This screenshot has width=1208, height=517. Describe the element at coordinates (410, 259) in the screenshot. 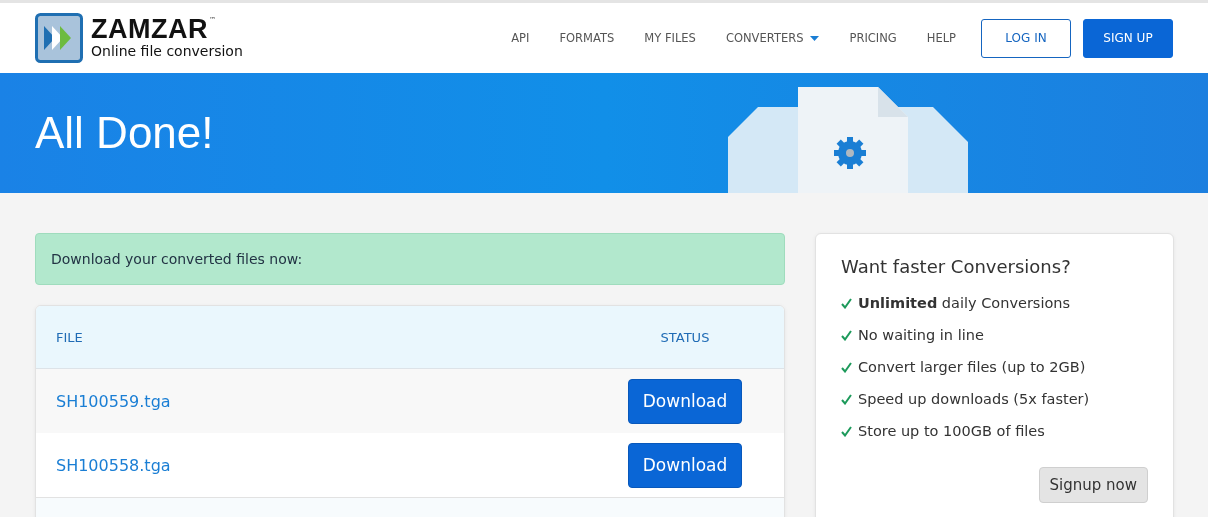

I see `success-alert: Download your converted files now:` at that location.